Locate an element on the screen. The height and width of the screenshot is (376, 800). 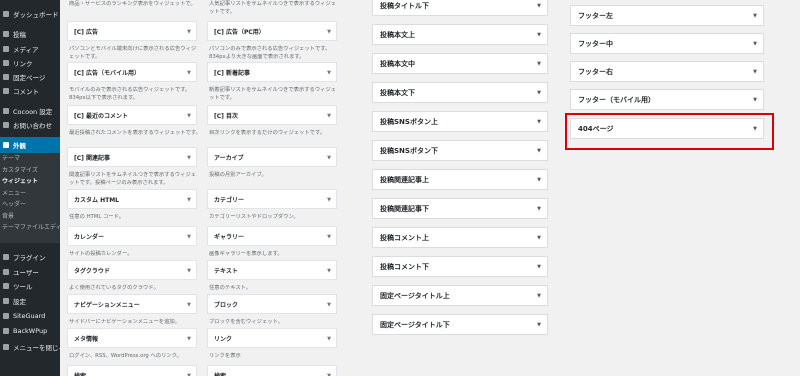
sidebar-item-7: お問い合わせ is located at coordinates (30, 125).